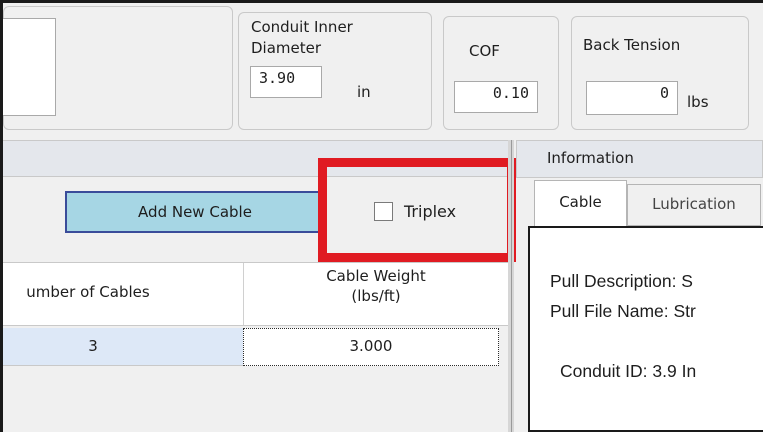 This screenshot has height=432, width=763. What do you see at coordinates (639, 159) in the screenshot?
I see `information-panel-header: Information` at bounding box center [639, 159].